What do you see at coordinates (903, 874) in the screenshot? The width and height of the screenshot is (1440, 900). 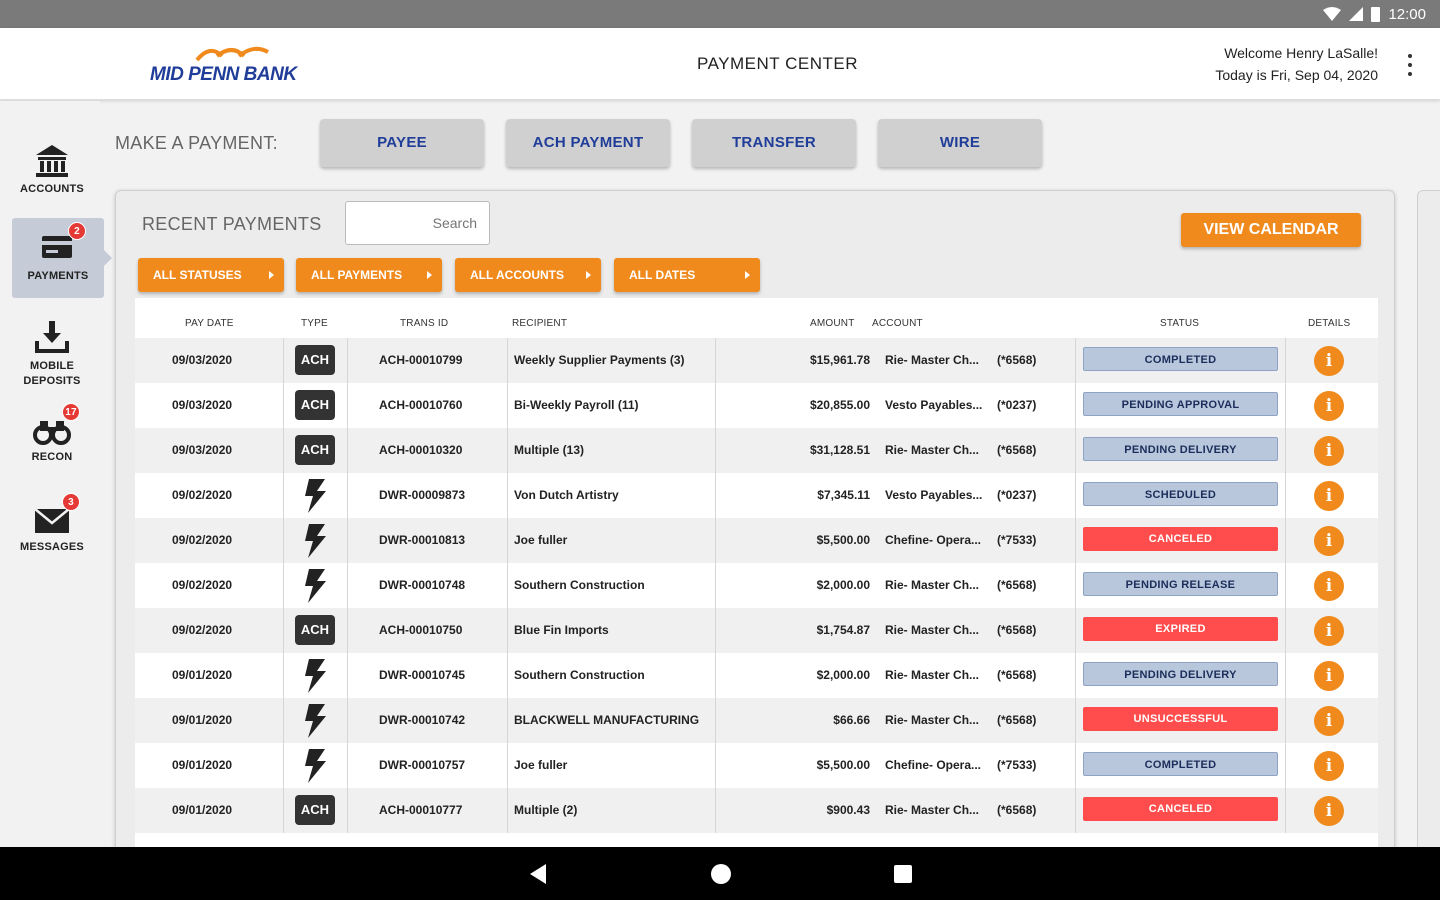 I see `recent-apps-icon` at bounding box center [903, 874].